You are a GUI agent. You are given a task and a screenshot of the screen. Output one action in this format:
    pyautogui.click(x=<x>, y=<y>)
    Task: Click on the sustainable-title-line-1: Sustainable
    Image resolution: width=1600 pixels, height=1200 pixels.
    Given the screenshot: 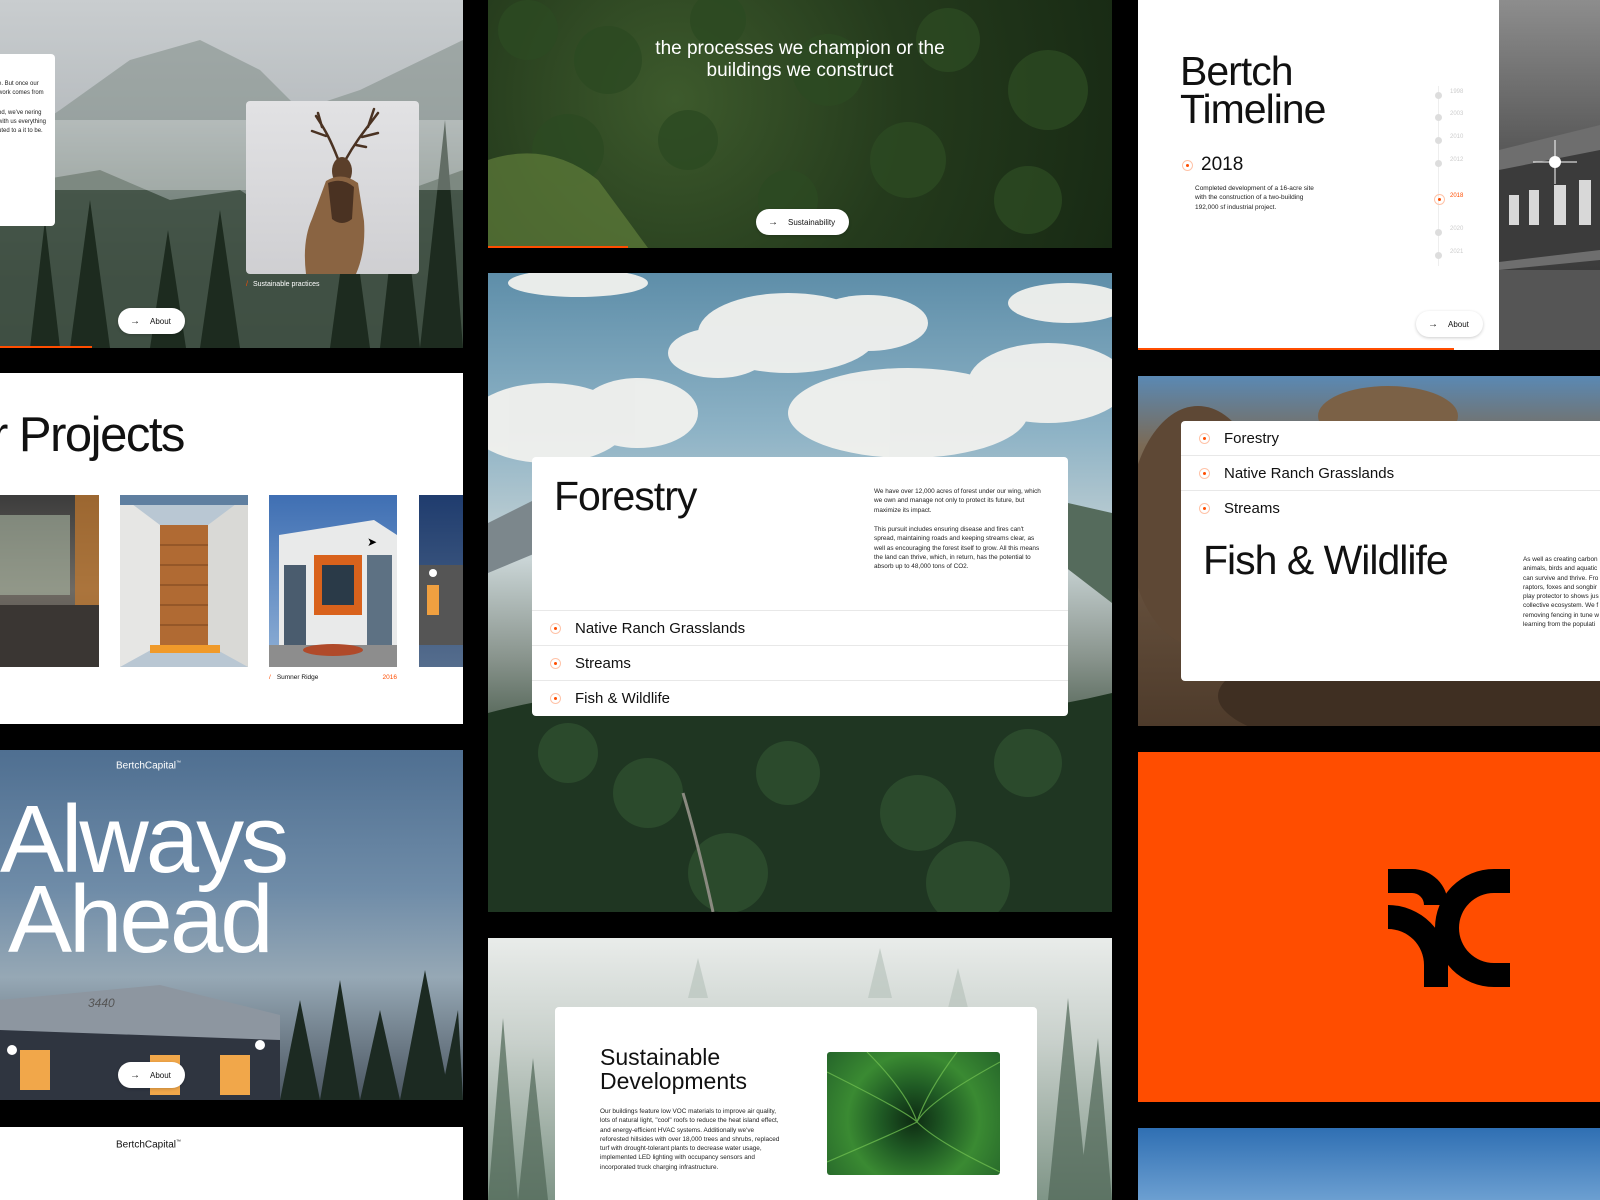 What is the action you would take?
    pyautogui.click(x=660, y=1057)
    